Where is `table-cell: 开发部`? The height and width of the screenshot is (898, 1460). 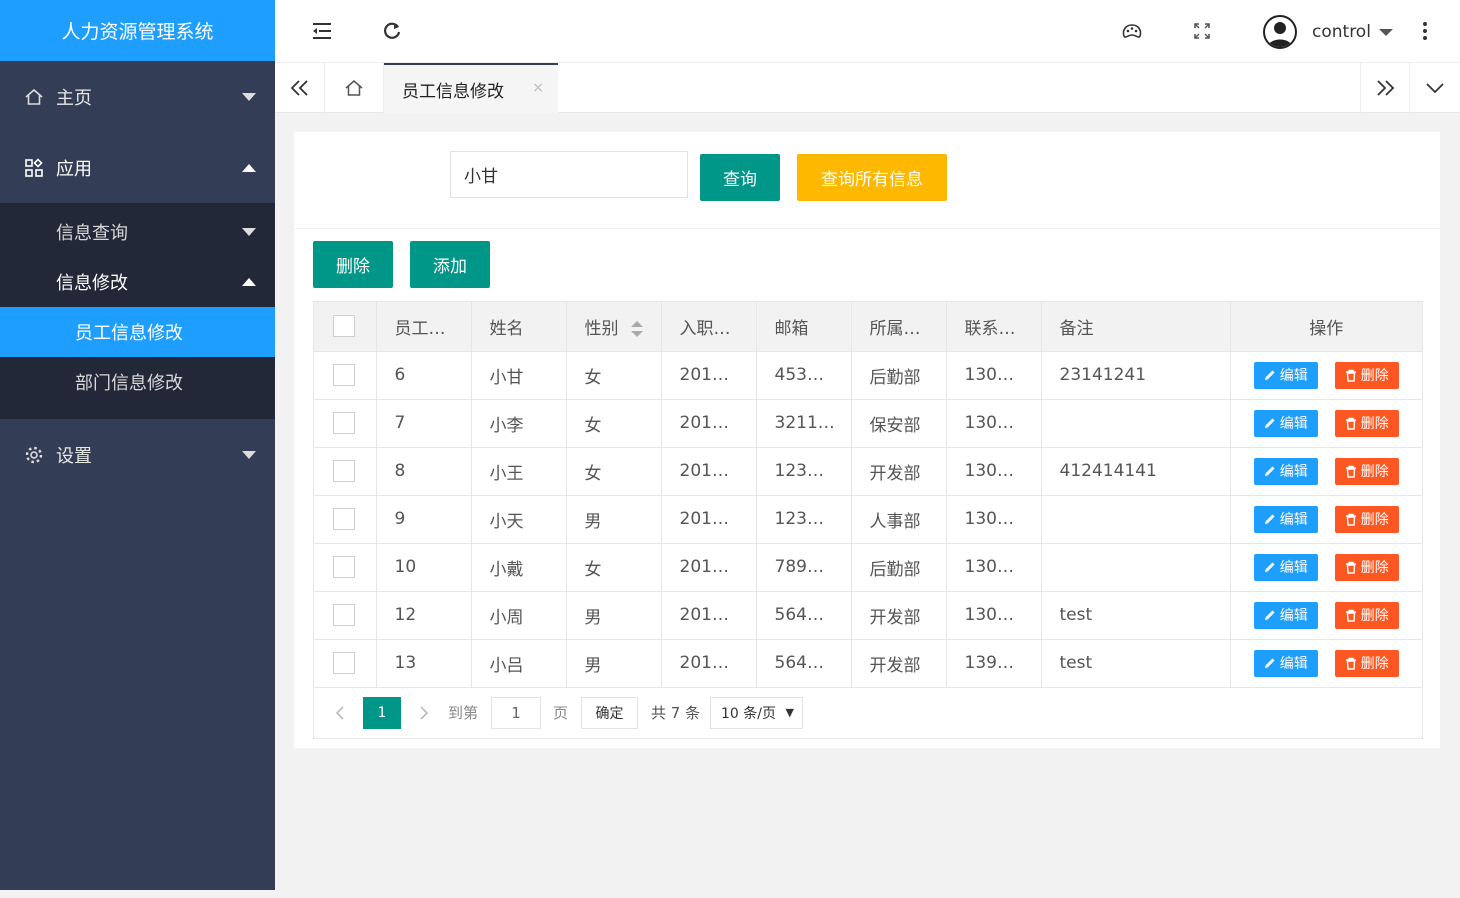
table-cell: 开发部 is located at coordinates (899, 615).